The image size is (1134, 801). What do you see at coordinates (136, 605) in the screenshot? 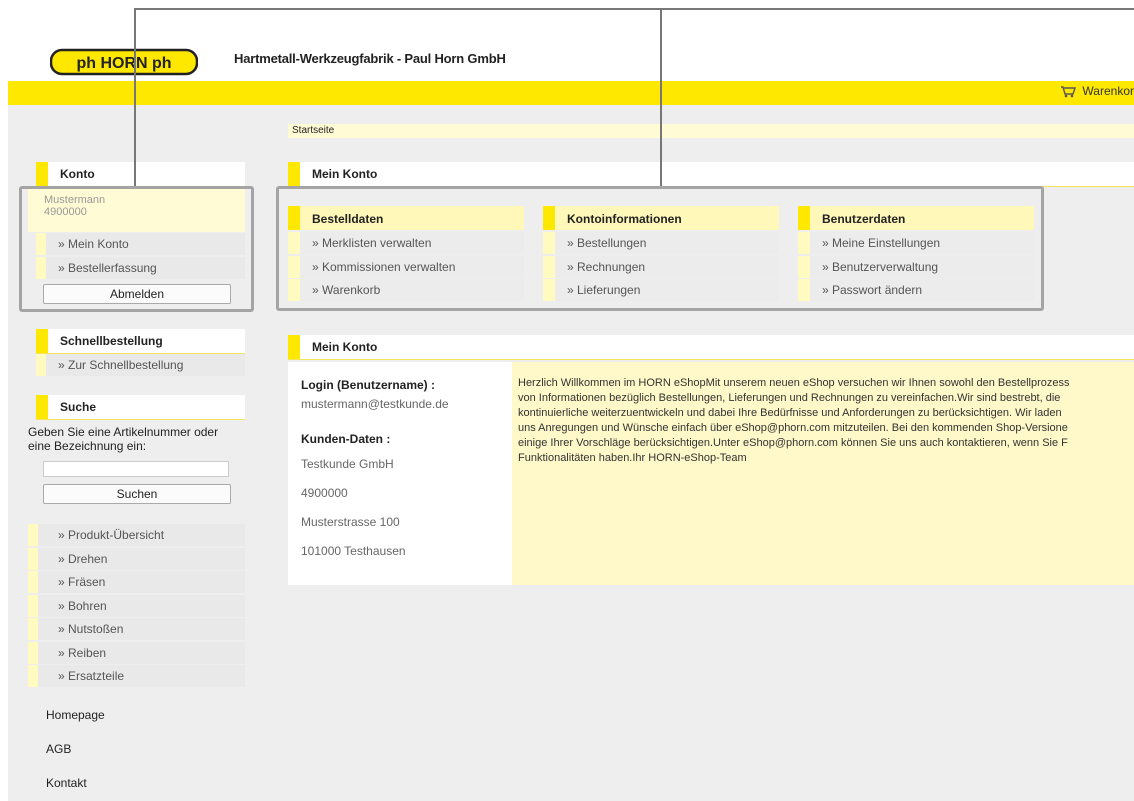
I see `category-link: » Bohren` at bounding box center [136, 605].